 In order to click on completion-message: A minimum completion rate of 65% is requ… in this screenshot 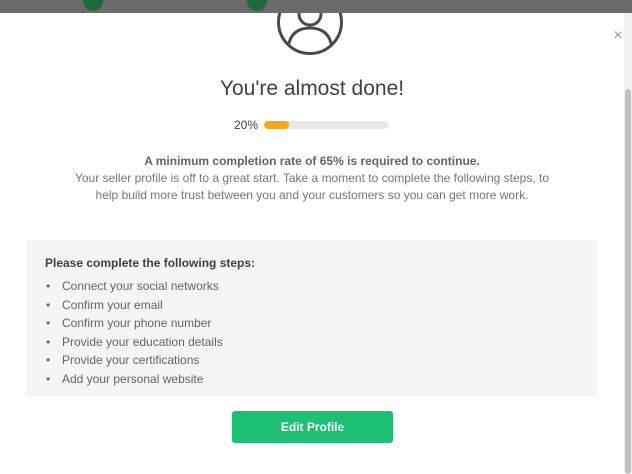, I will do `click(312, 178)`.